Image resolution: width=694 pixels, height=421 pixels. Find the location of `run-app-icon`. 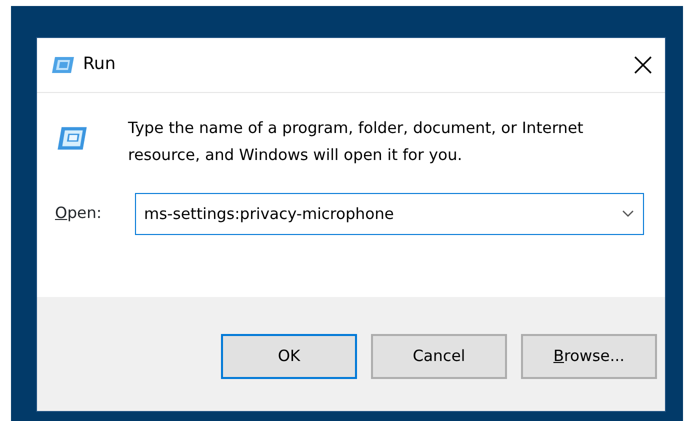

run-app-icon is located at coordinates (63, 65).